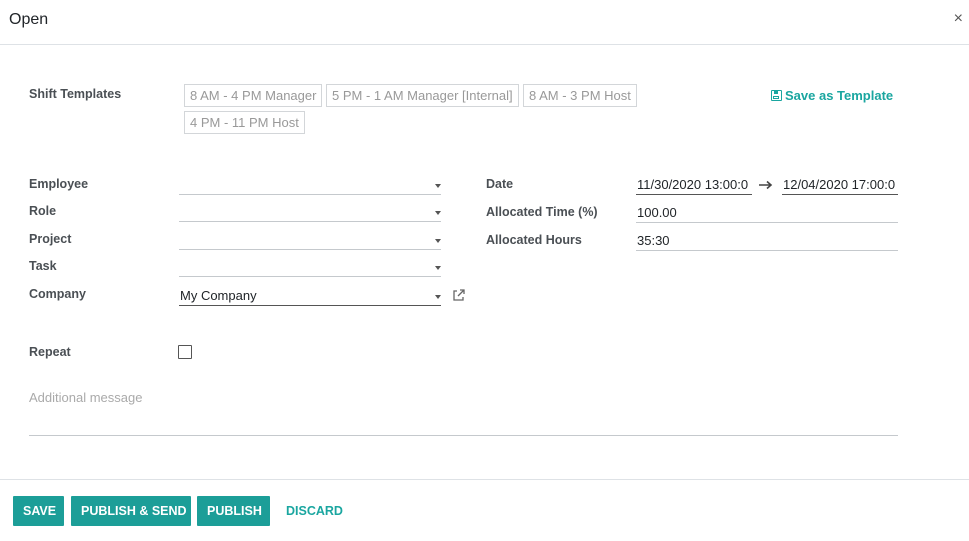 The image size is (969, 541). Describe the element at coordinates (313, 511) in the screenshot. I see `discard-button: DISCARD` at that location.